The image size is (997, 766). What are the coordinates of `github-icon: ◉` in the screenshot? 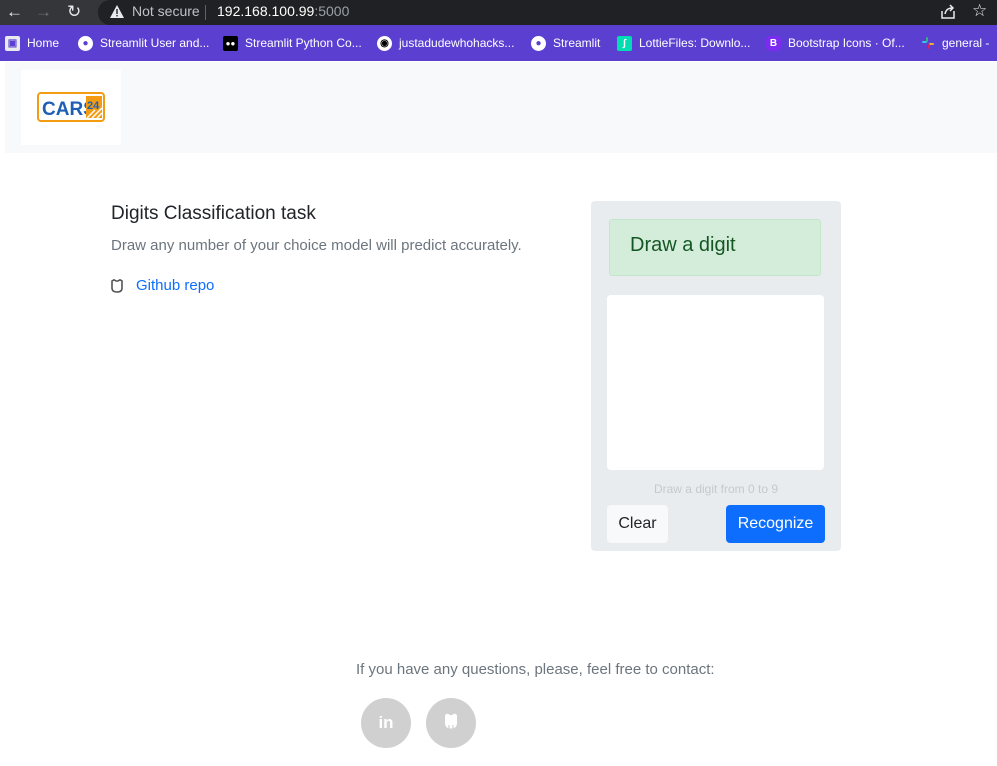 It's located at (384, 43).